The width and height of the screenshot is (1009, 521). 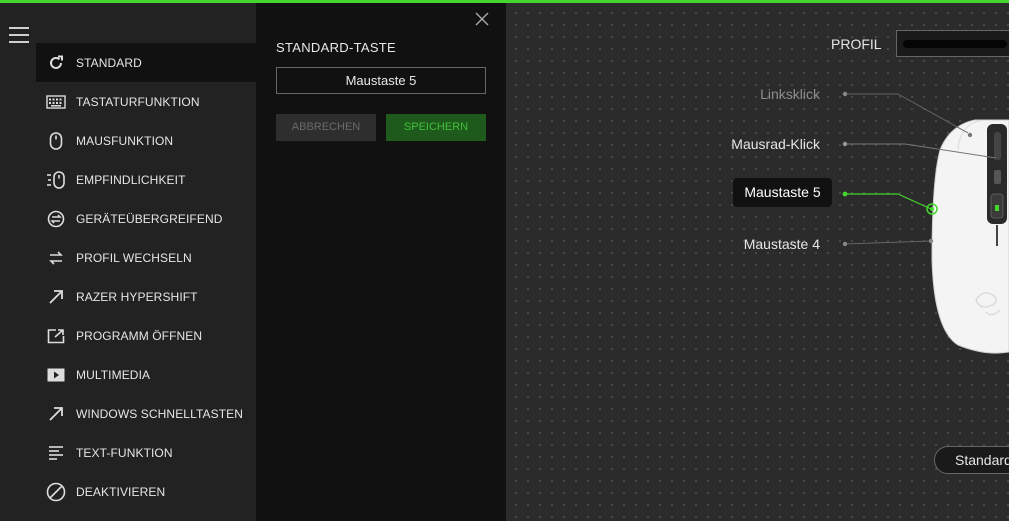 What do you see at coordinates (113, 374) in the screenshot?
I see `menu-item-label: MULTIMEDIA` at bounding box center [113, 374].